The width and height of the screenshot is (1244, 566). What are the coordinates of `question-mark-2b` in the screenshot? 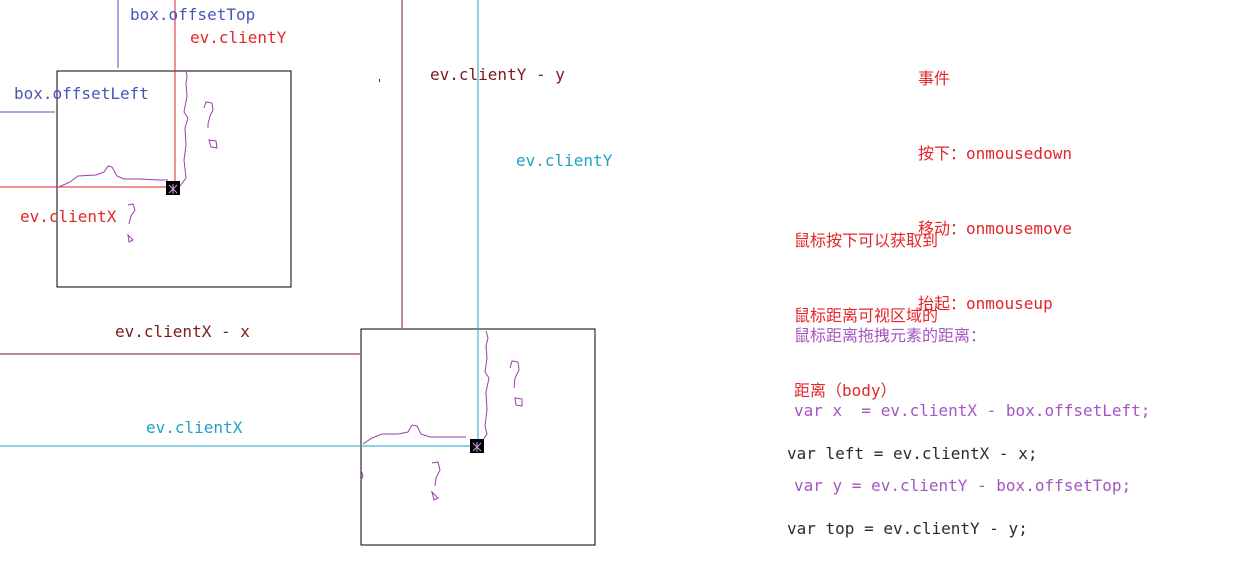 It's located at (436, 474).